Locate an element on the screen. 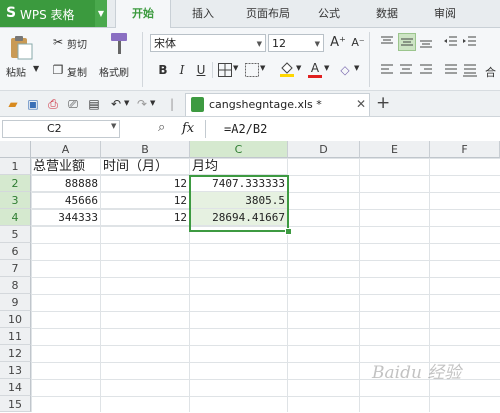 Image resolution: width=500 pixels, height=413 pixels. row-header: 3 is located at coordinates (15, 200).